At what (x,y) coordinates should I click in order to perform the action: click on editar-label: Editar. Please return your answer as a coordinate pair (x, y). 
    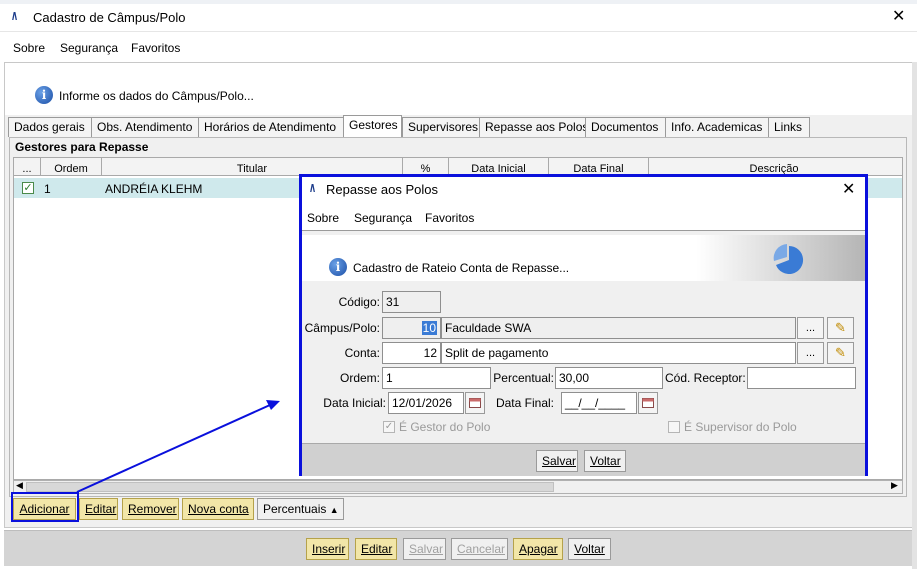
    Looking at the image, I should click on (377, 549).